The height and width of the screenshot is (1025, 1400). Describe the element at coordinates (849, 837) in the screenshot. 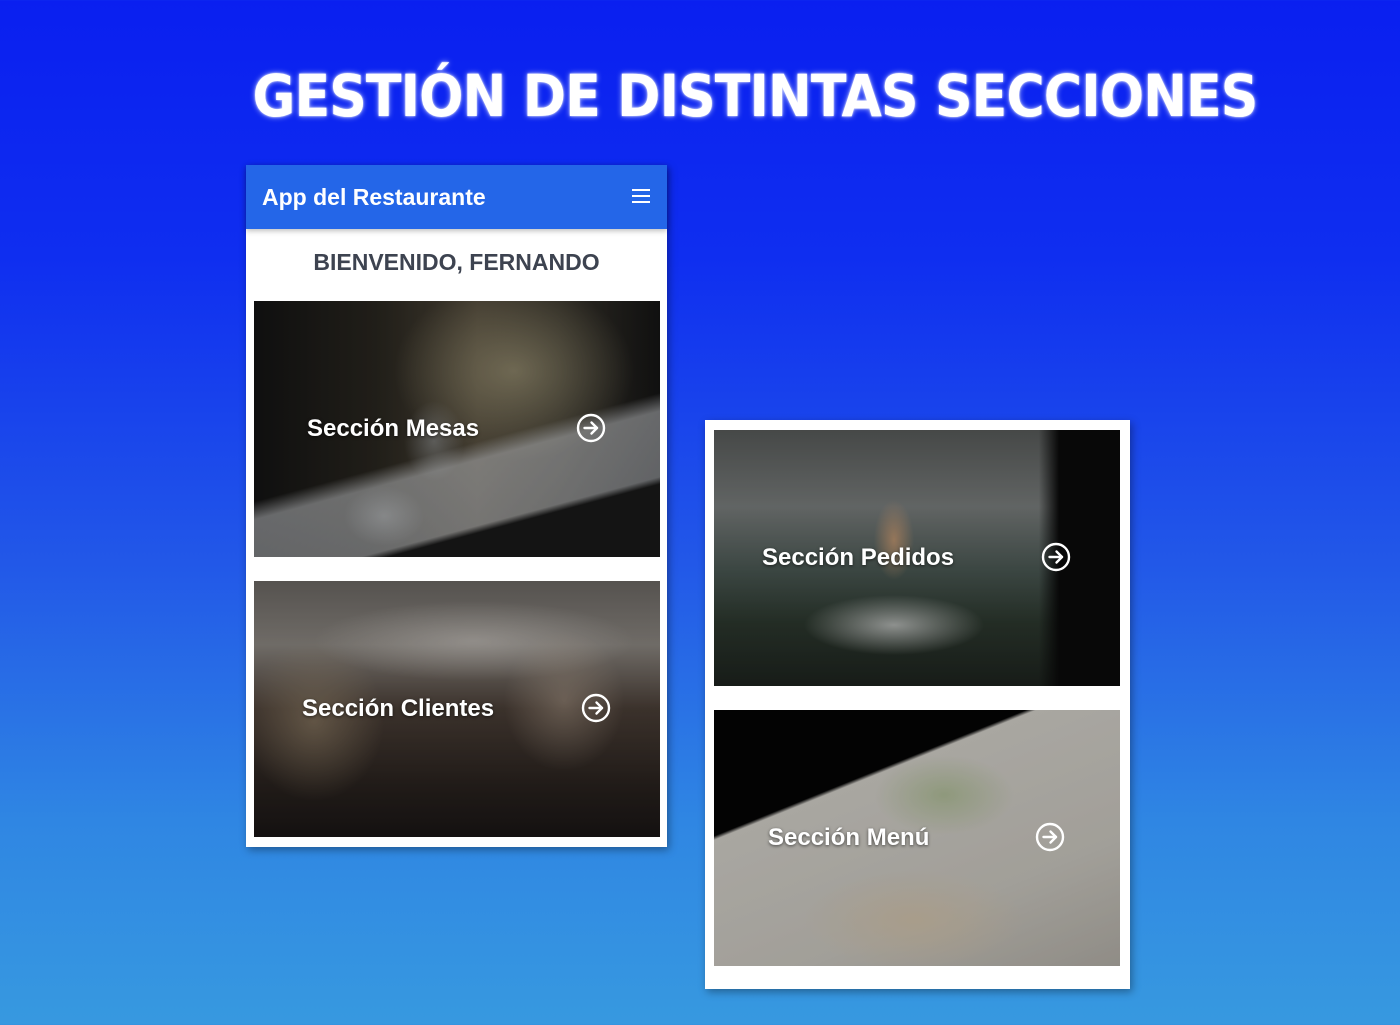

I see `section-label-menu: Sección Menú` at that location.